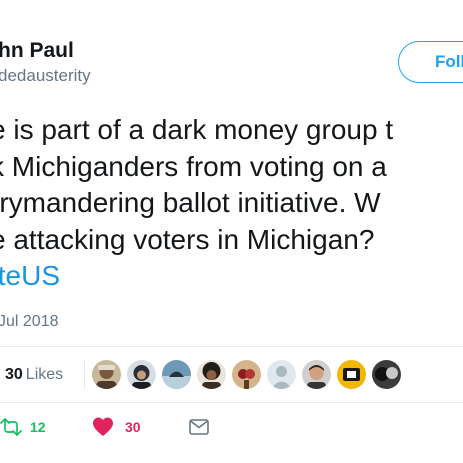 This screenshot has height=463, width=463. What do you see at coordinates (44, 374) in the screenshot?
I see `likes-label: Likes` at bounding box center [44, 374].